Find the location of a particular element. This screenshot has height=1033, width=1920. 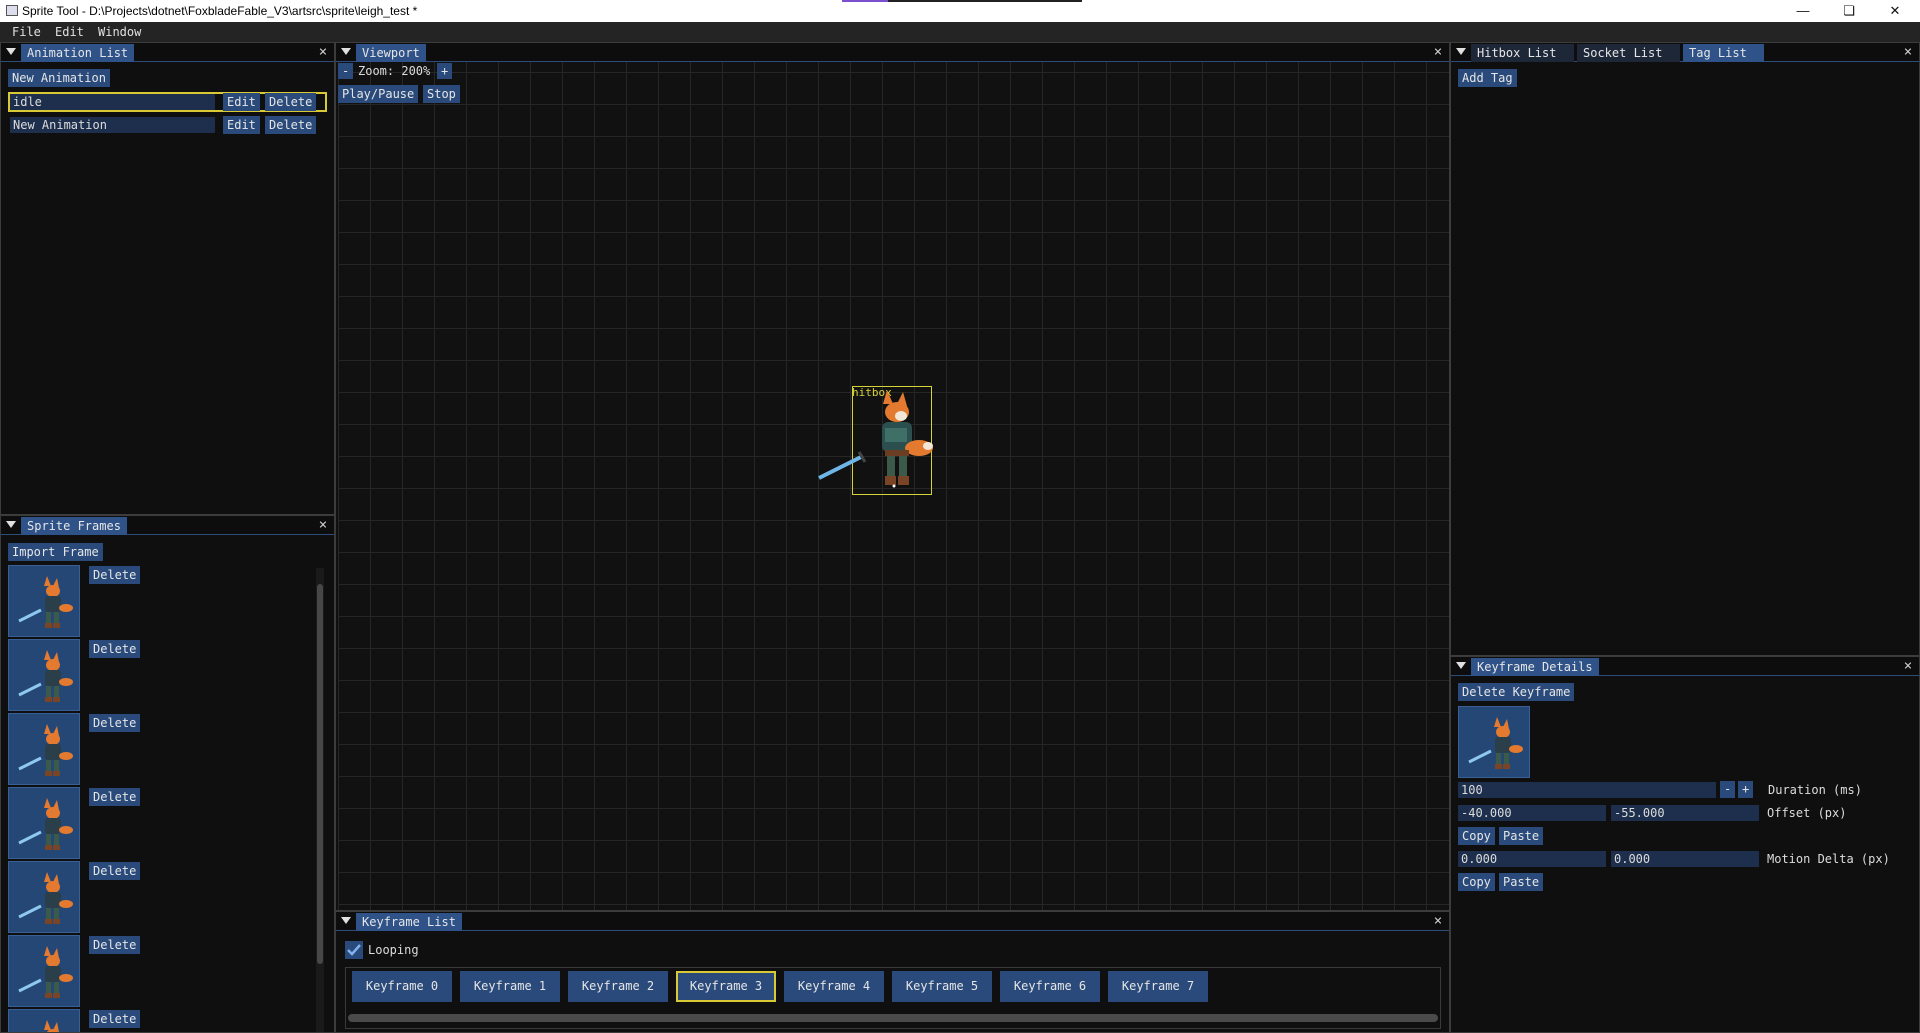

looping-checkbox is located at coordinates (354, 950).